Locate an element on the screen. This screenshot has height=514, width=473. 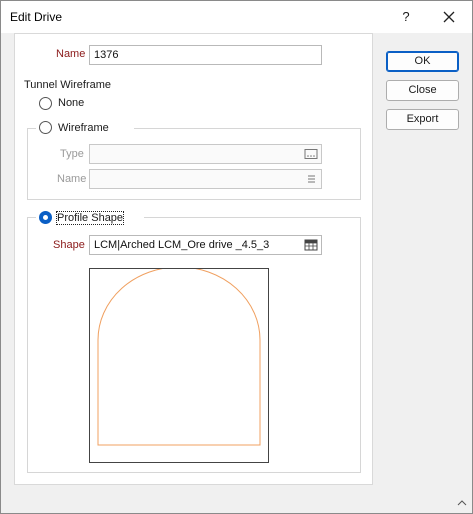
shape-label: Shape is located at coordinates (69, 245).